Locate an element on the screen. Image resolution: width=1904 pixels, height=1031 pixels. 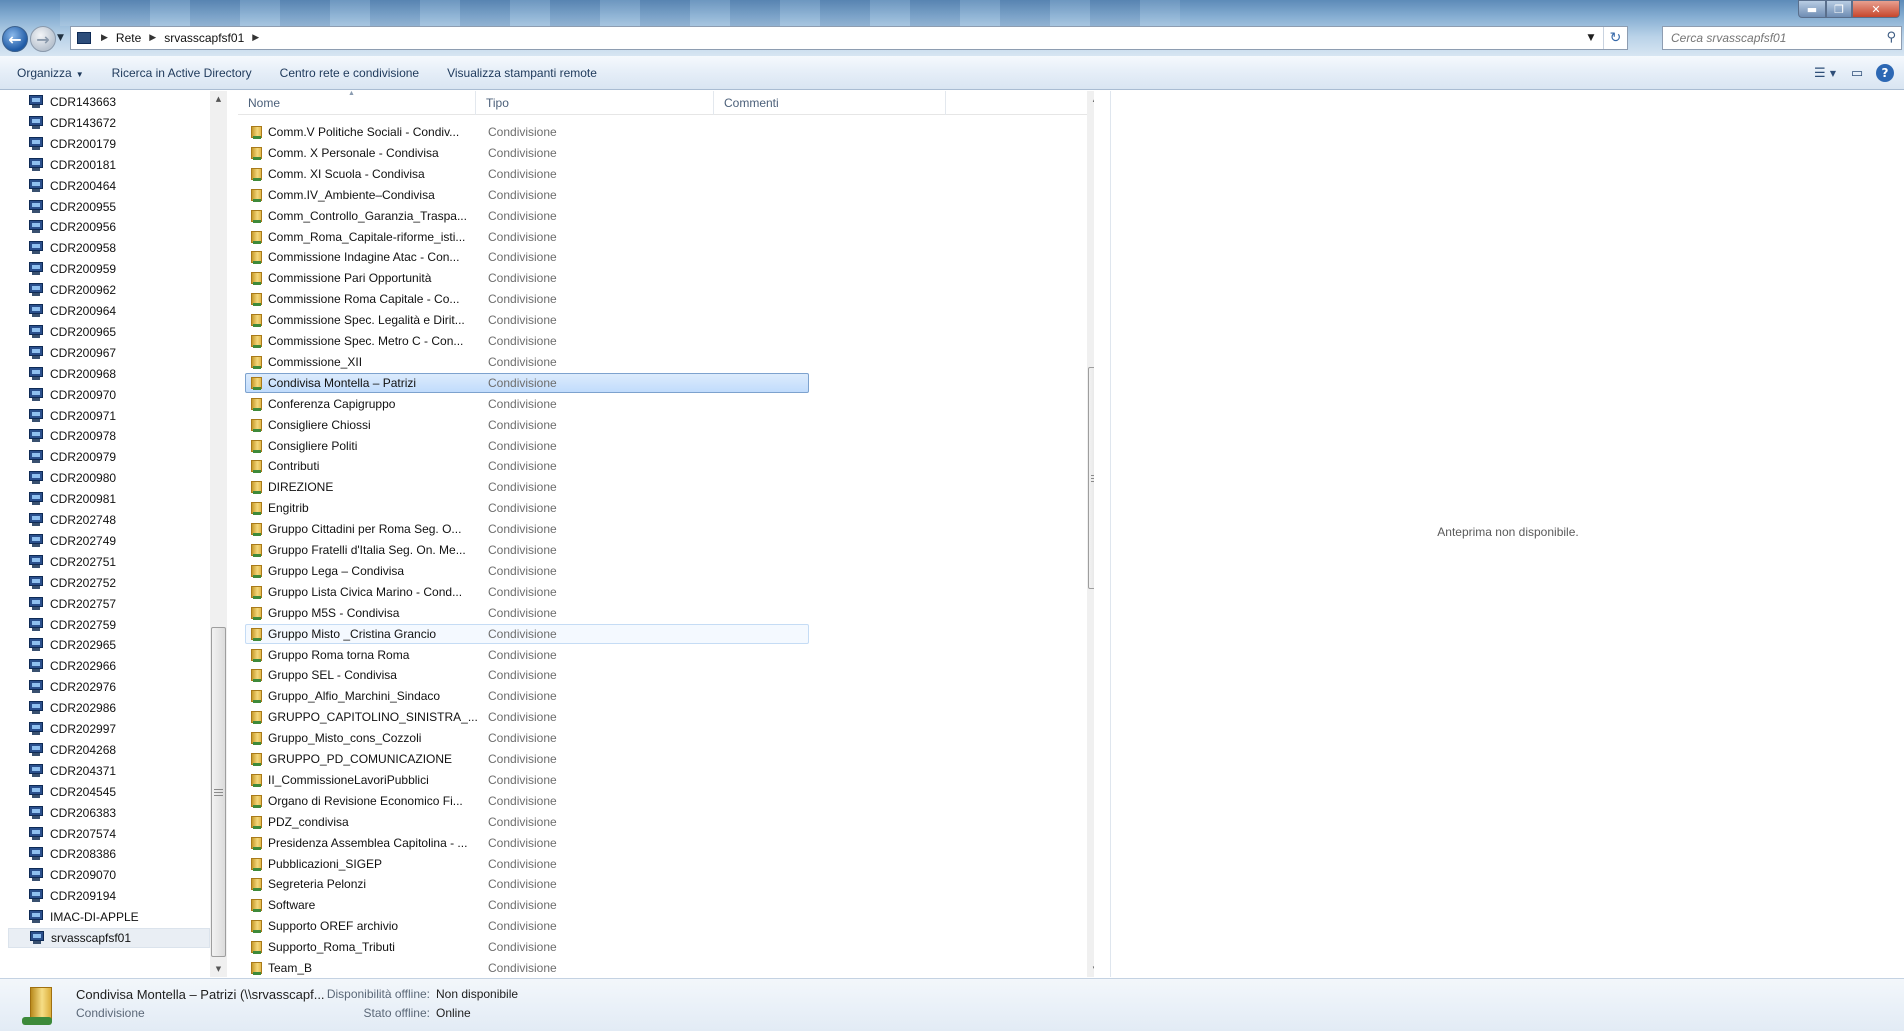
file-row: Segreteria Pelonzi Condivisione is located at coordinates (527, 884).